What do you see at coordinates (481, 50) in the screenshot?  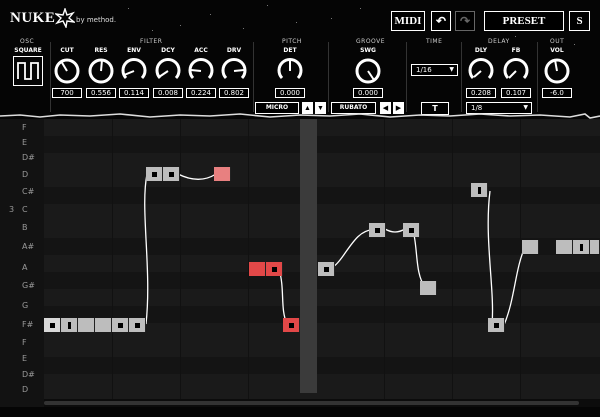 I see `dly-label: DLY` at bounding box center [481, 50].